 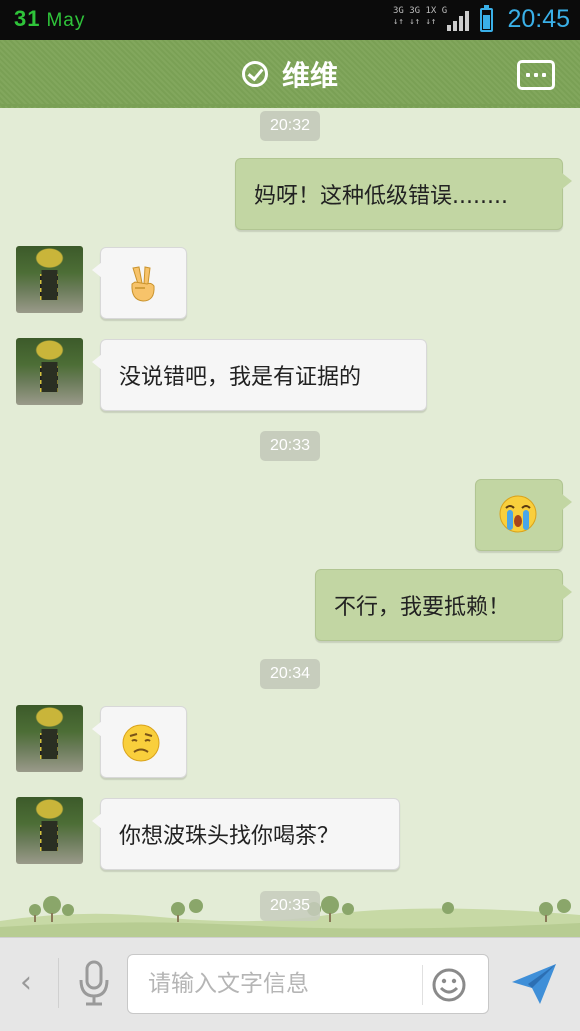 I want to click on incoming-message-bubble: 你想波珠头找你喝茶？, so click(x=246, y=834).